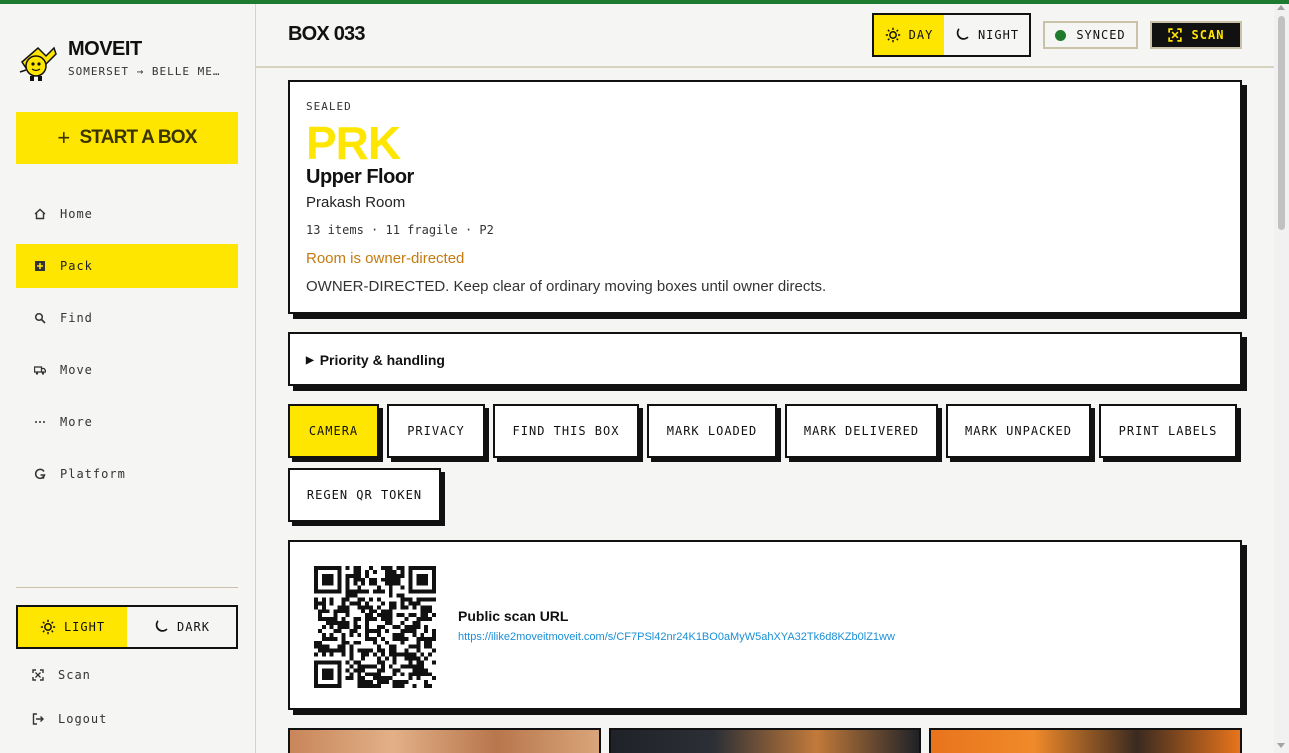 Image resolution: width=1289 pixels, height=753 pixels. What do you see at coordinates (360, 177) in the screenshot?
I see `floor-name: Upper Floor` at bounding box center [360, 177].